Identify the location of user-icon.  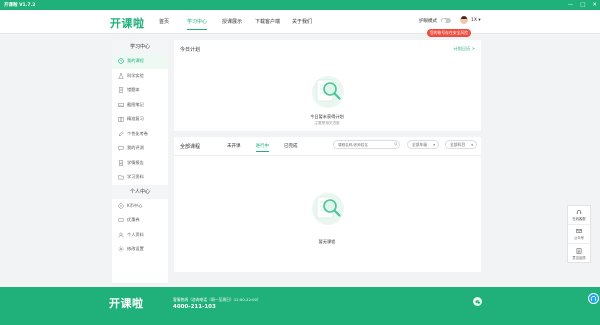
(121, 235).